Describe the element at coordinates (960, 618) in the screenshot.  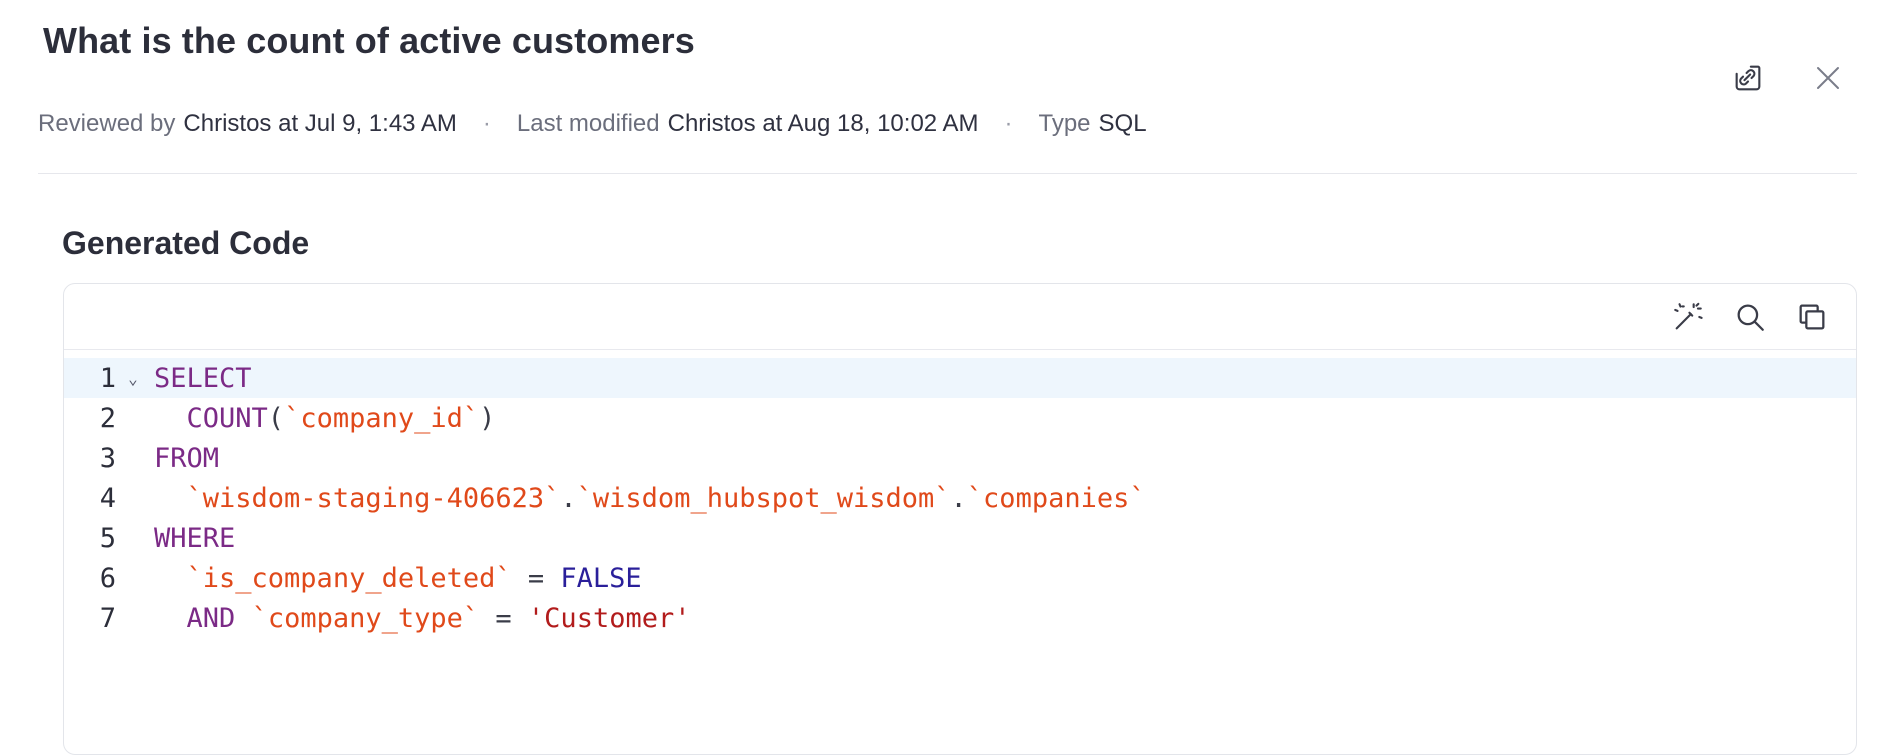
I see `code-line: 7 AND `company_type` = 'Customer'` at that location.